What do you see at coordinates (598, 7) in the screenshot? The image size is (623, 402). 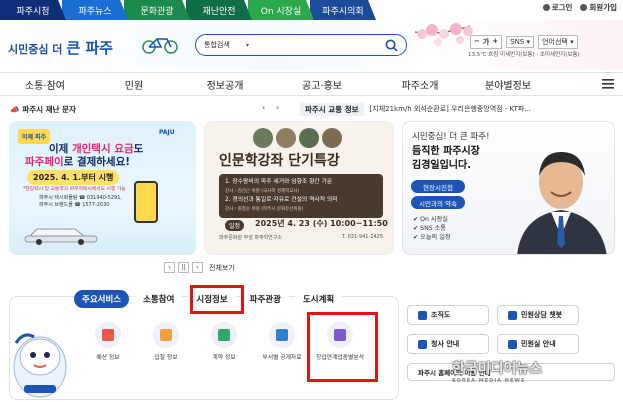 I see `join-link: 회원가입` at bounding box center [598, 7].